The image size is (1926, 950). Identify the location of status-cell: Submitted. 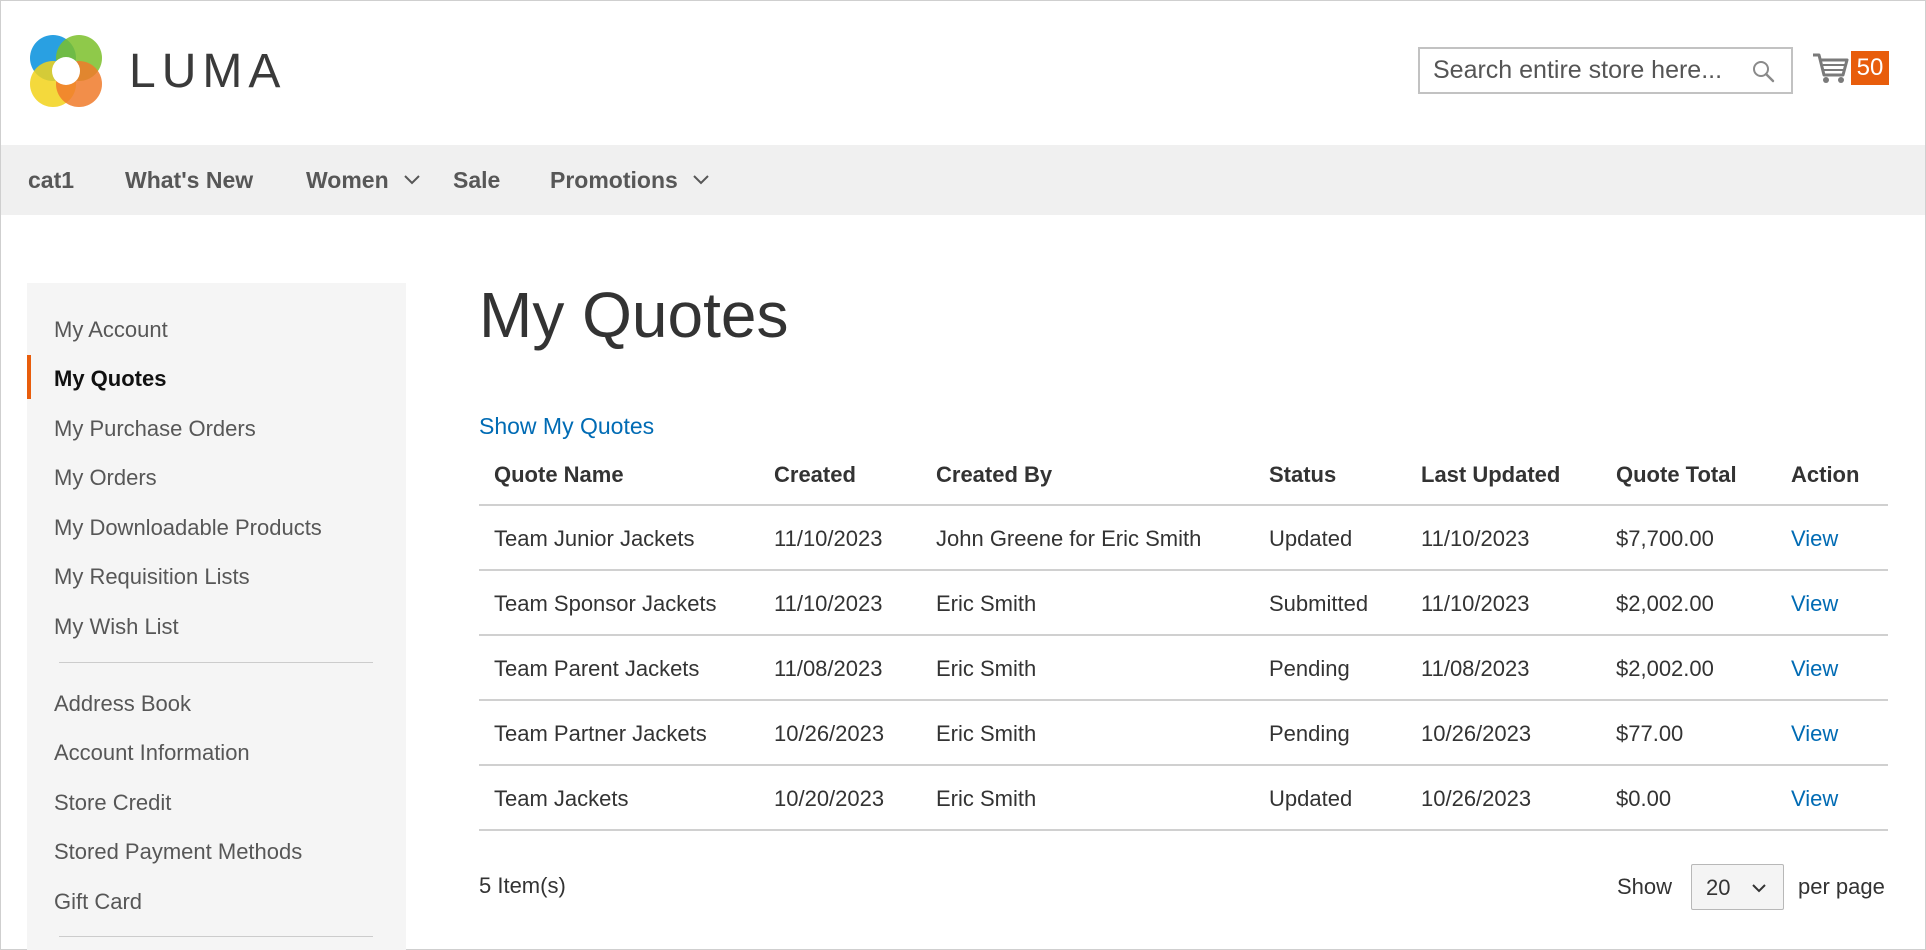
(1319, 603).